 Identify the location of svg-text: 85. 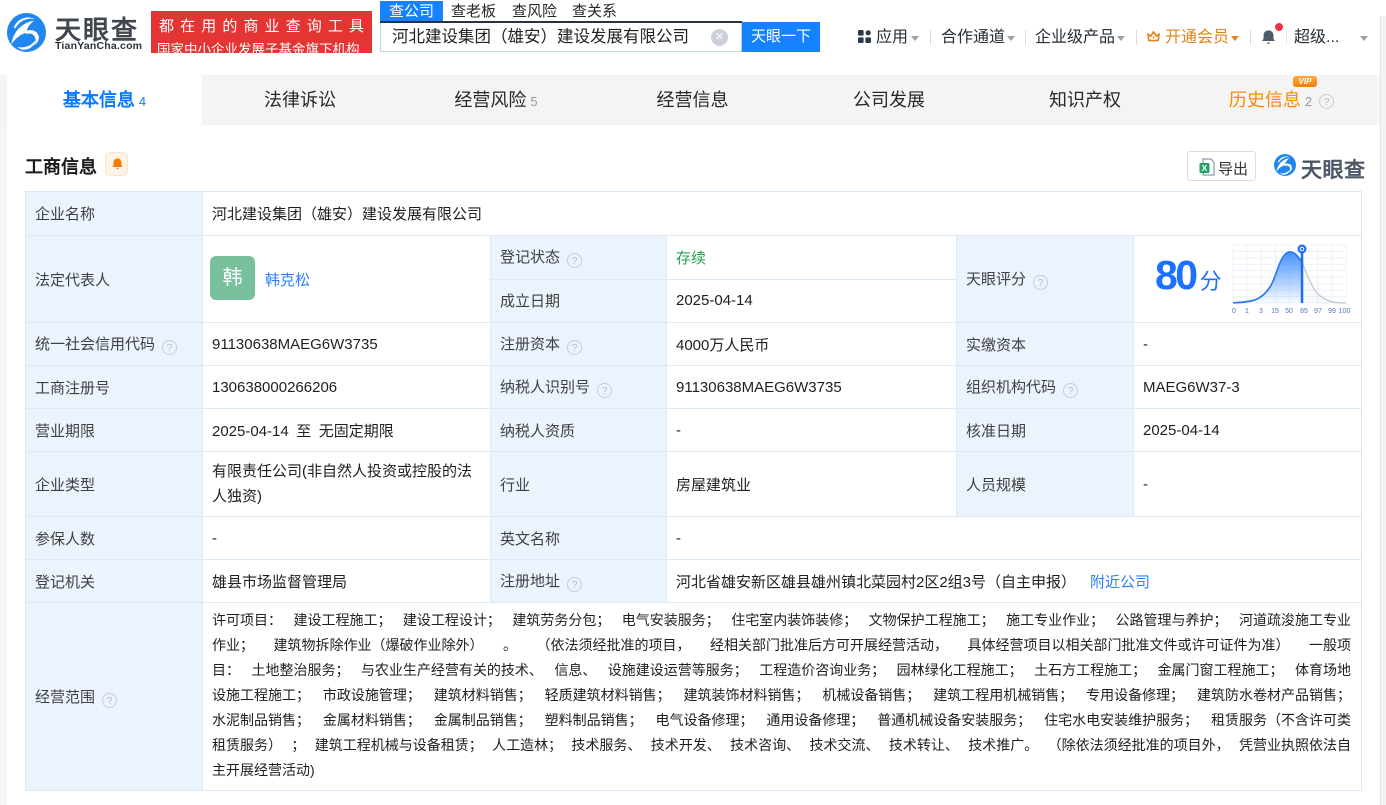
(1304, 311).